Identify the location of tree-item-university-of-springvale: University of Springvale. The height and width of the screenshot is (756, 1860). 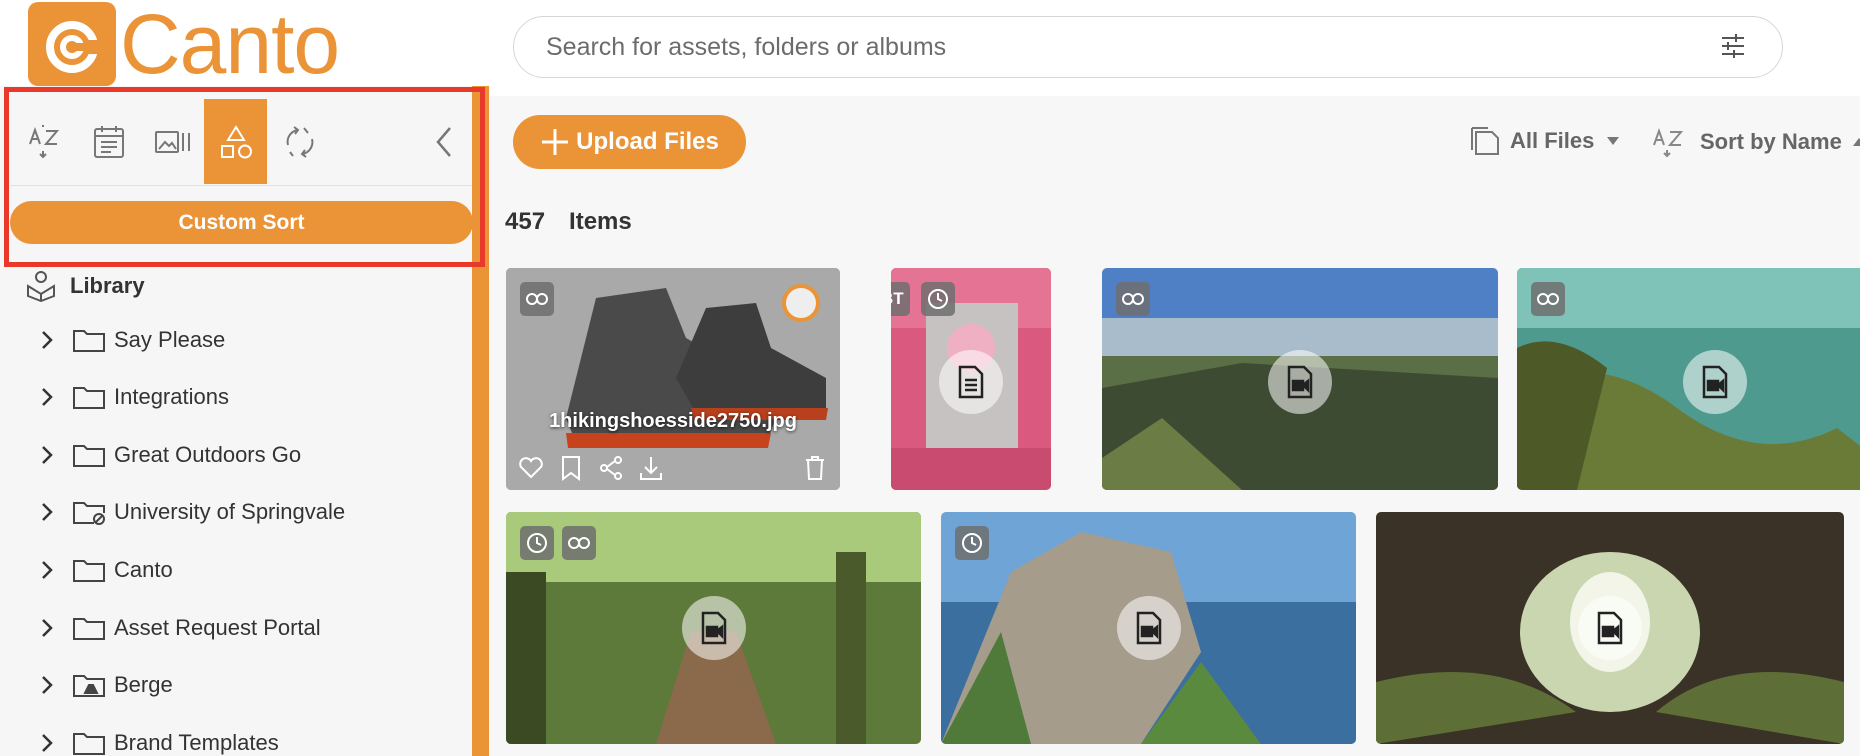
(250, 512).